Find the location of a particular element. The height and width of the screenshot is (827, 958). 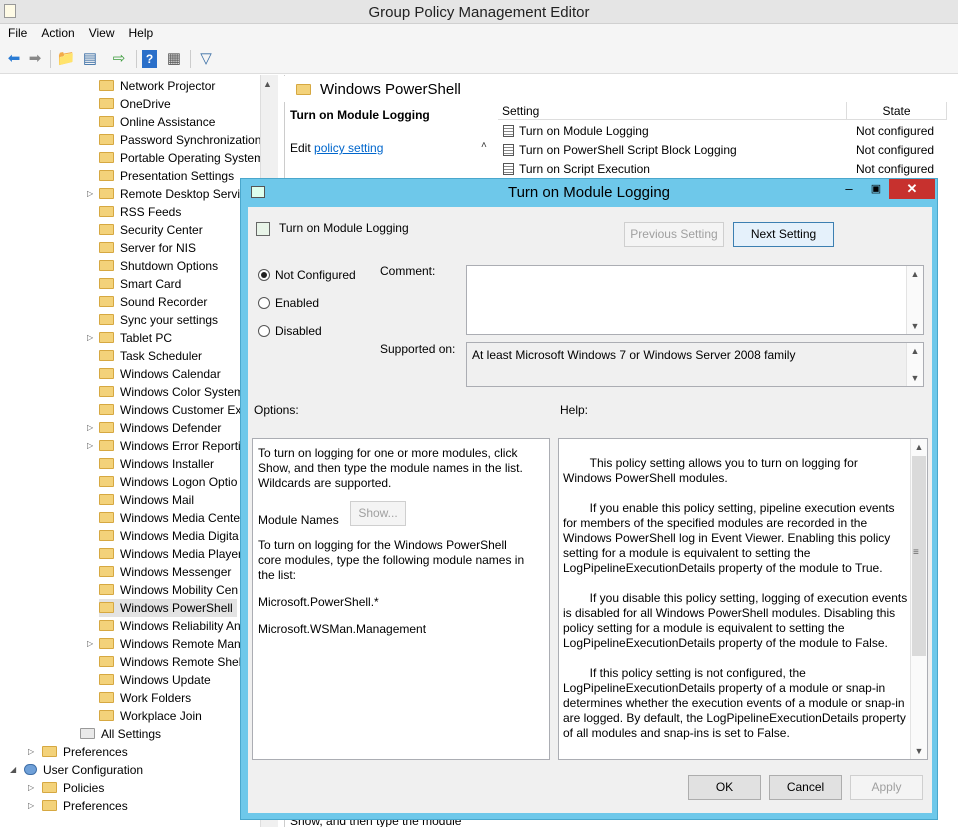

maximize-icon: ▣ is located at coordinates (876, 189).